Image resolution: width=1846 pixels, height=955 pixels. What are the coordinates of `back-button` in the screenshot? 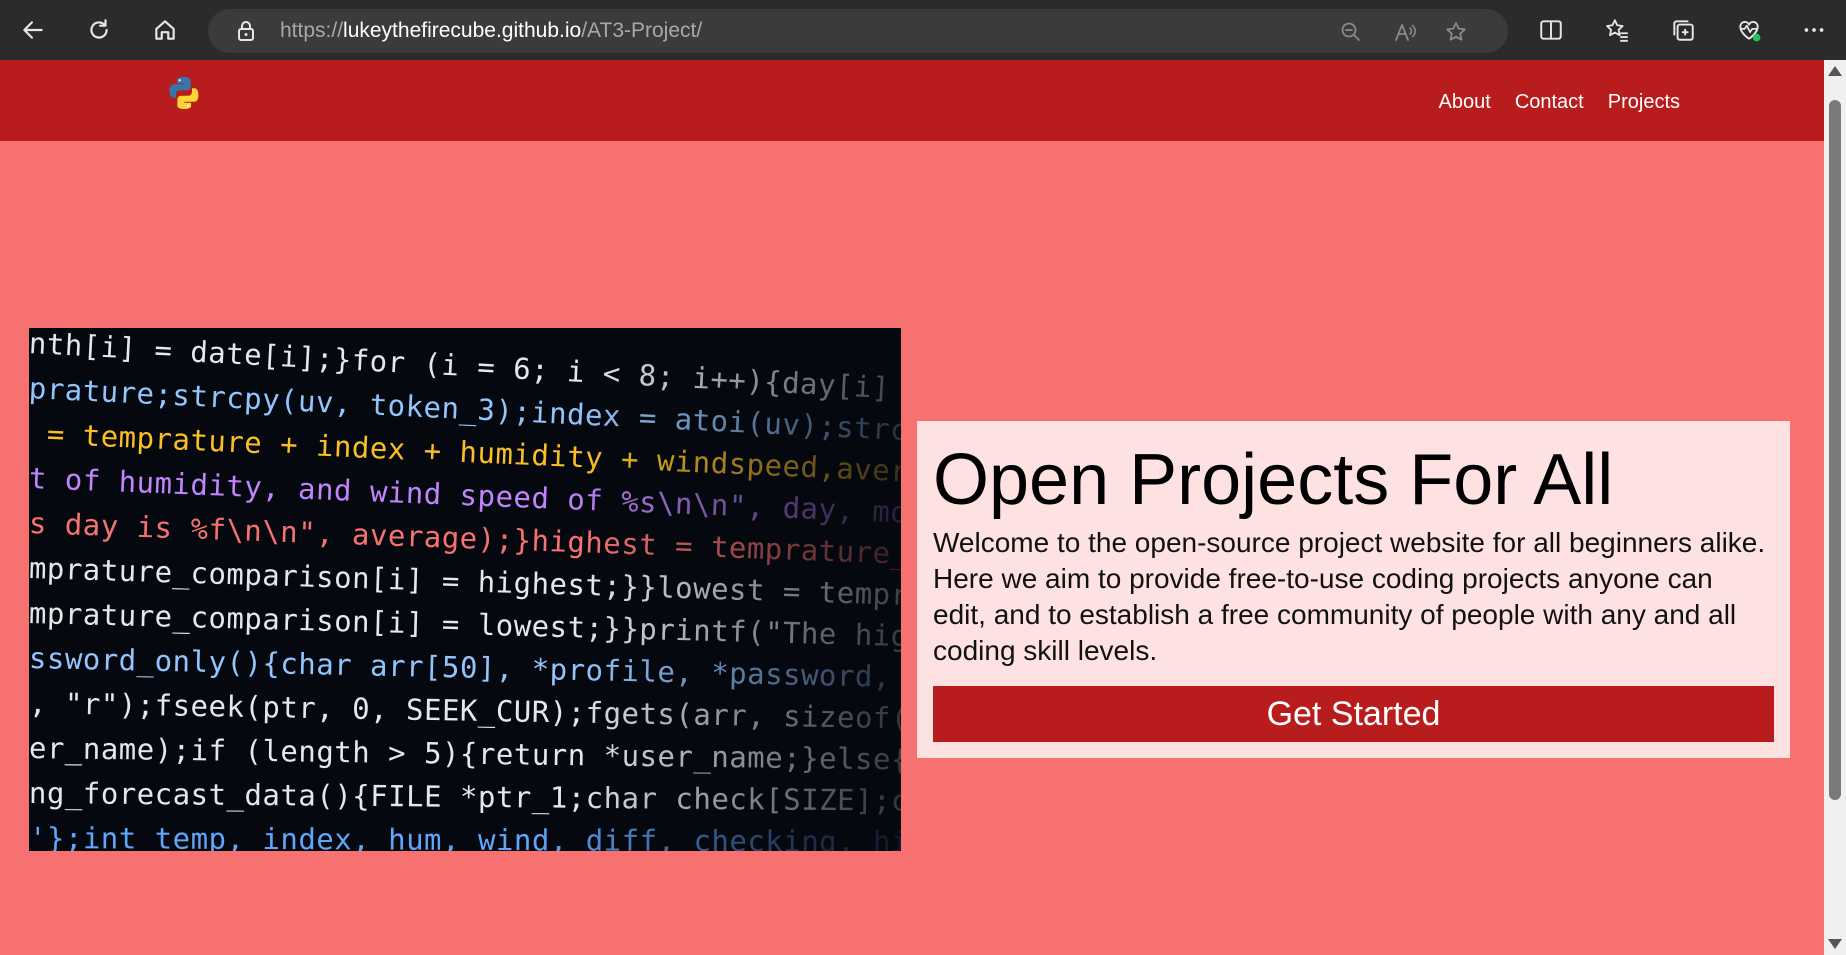 It's located at (33, 30).